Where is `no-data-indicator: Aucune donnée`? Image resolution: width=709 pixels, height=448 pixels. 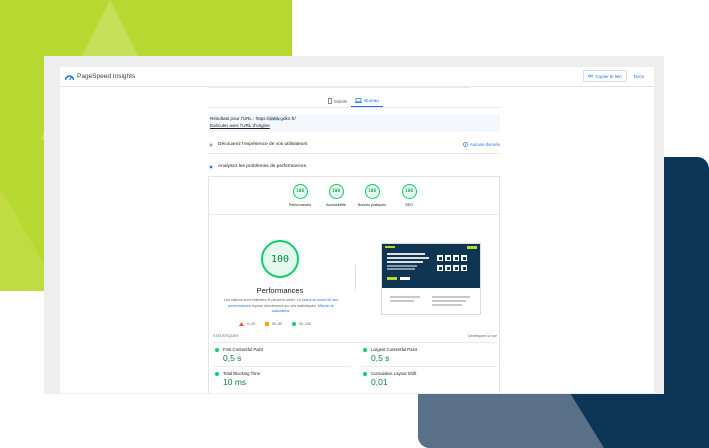
no-data-indicator: Aucune donnée is located at coordinates (481, 144).